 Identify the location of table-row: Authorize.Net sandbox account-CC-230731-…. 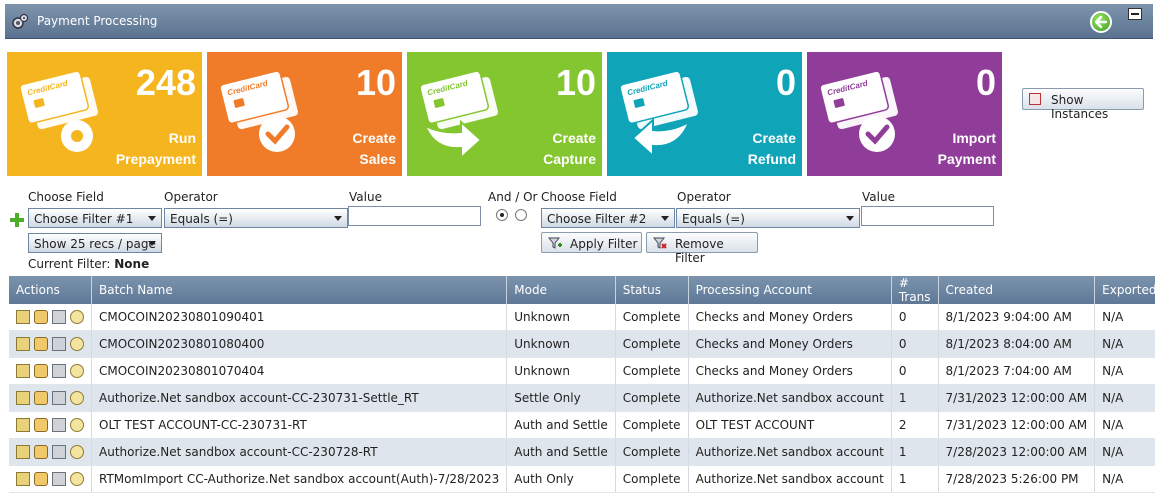
(582, 398).